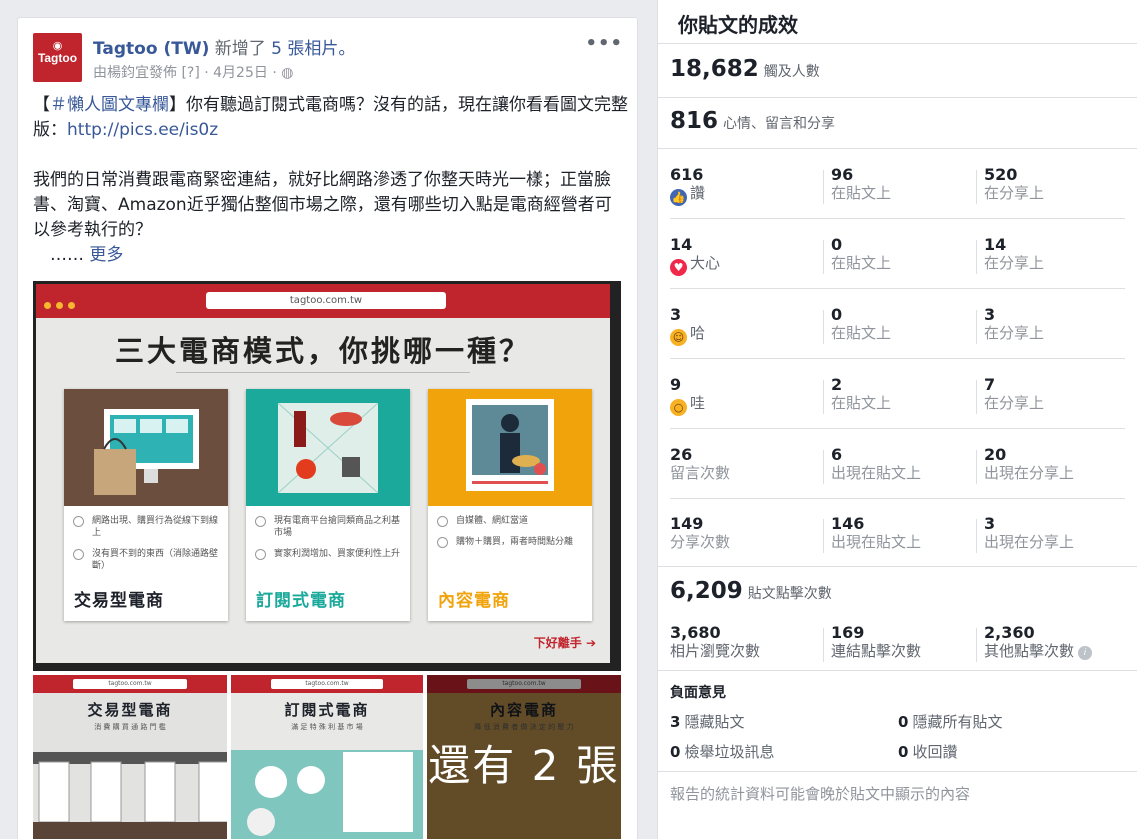 The width and height of the screenshot is (1137, 839). Describe the element at coordinates (1038, 642) in the screenshot. I see `other-clicks: 2,360 其他點擊次數 i` at that location.